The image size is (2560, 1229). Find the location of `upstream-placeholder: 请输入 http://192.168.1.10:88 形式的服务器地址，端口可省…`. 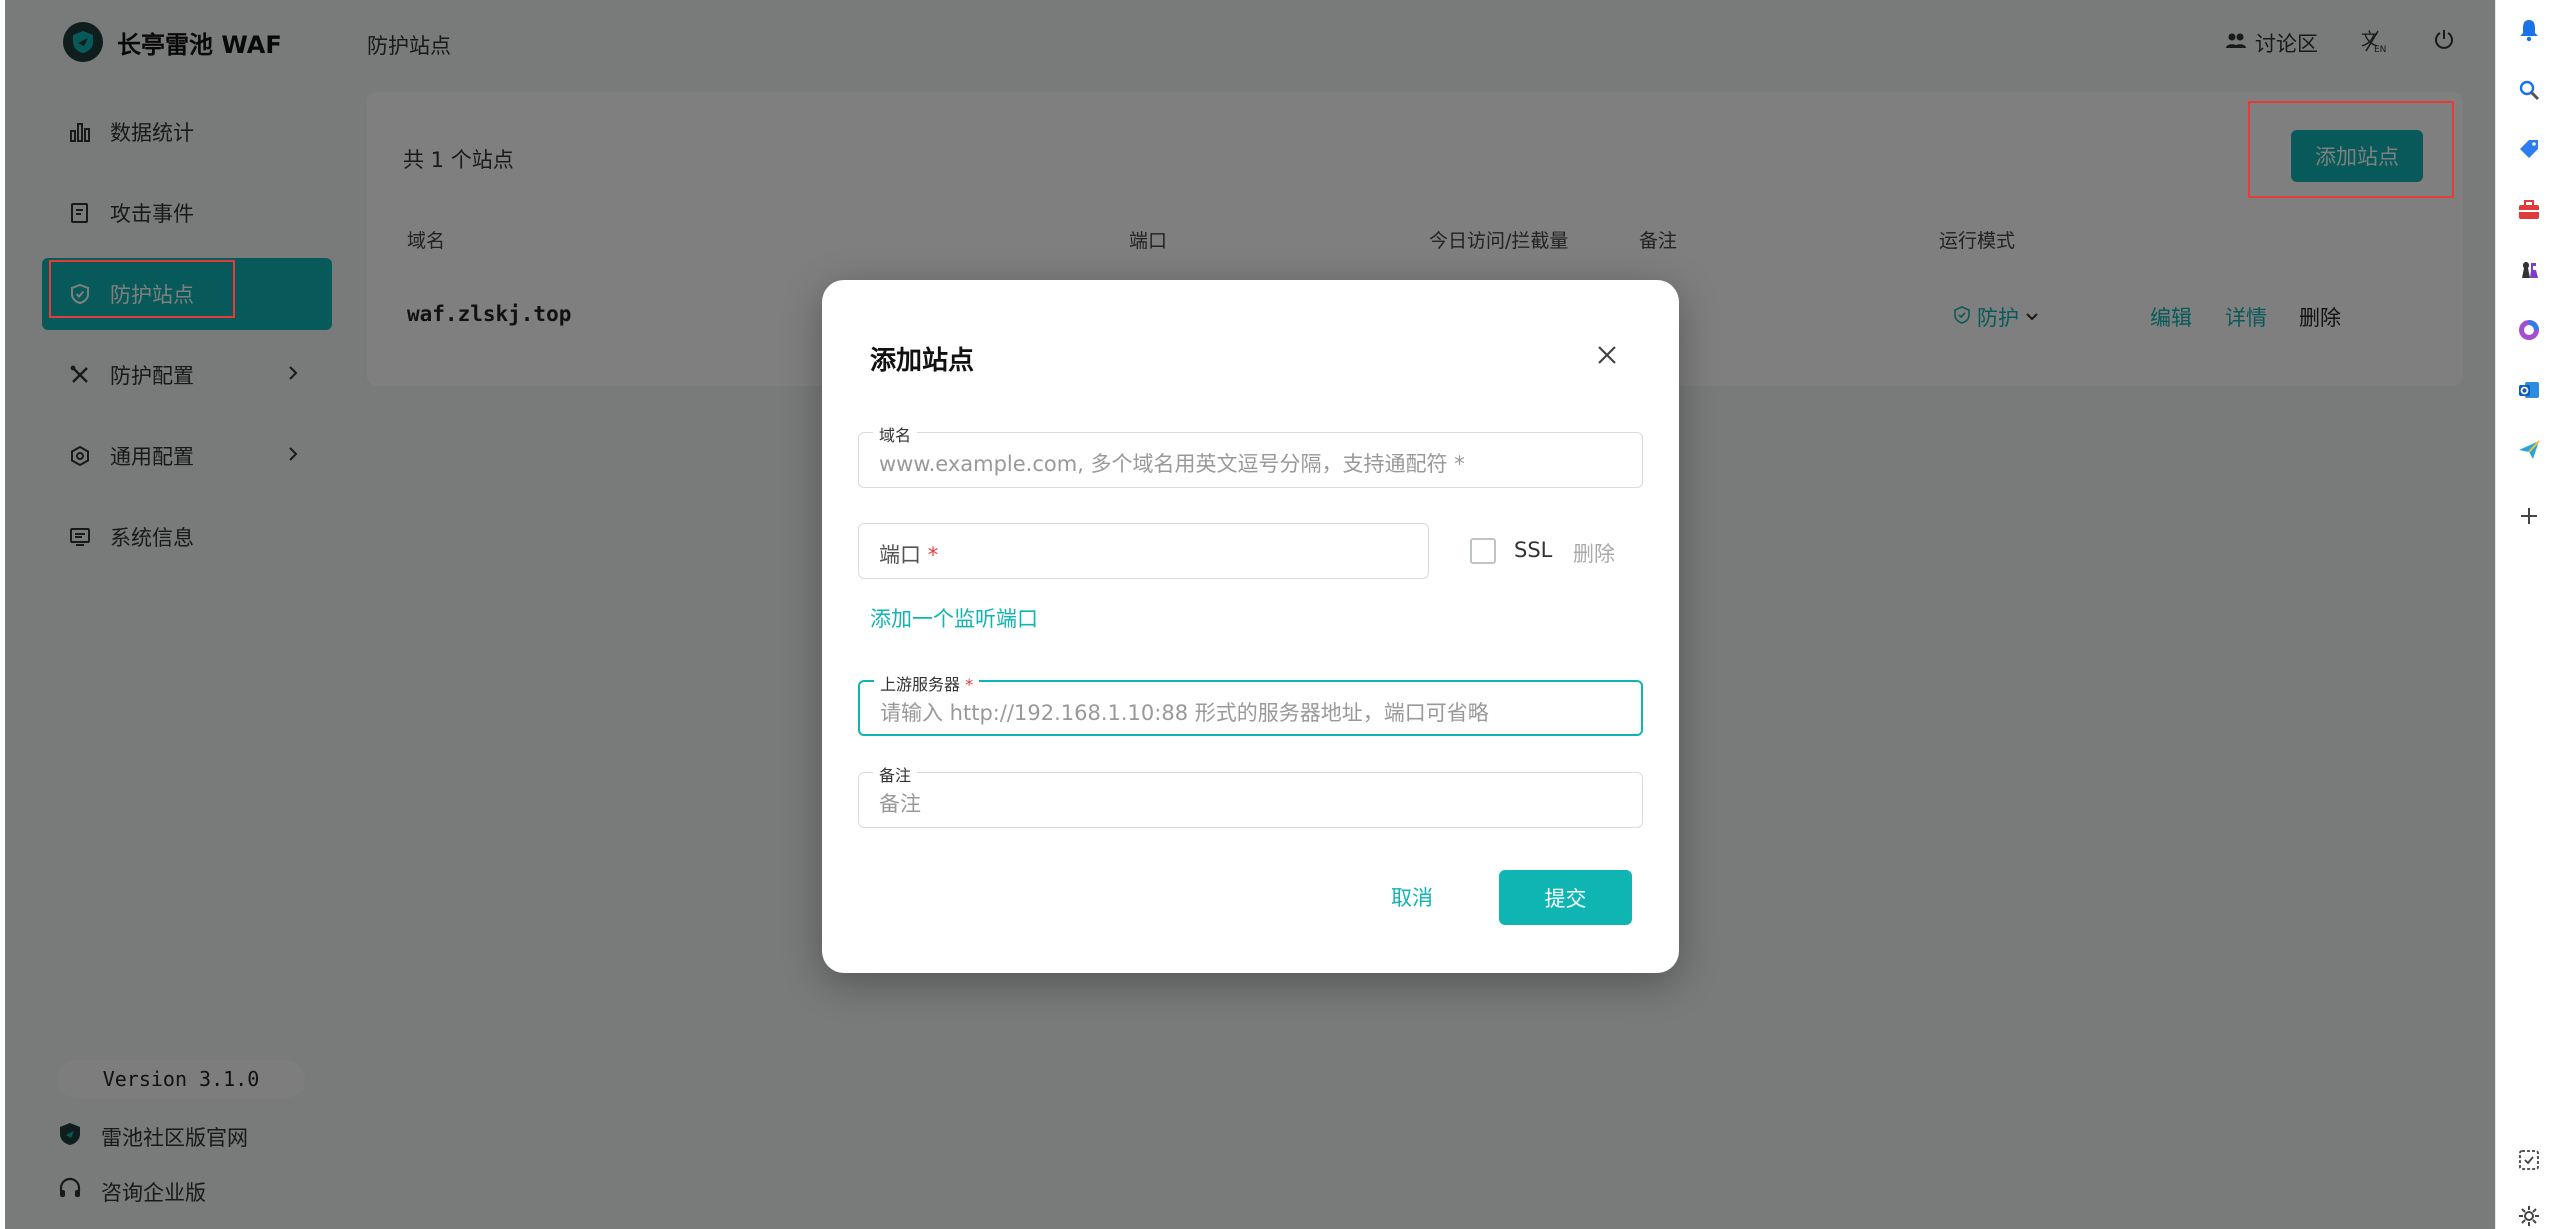

upstream-placeholder: 请输入 http://192.168.1.10:88 形式的服务器地址，端口可省… is located at coordinates (1184, 713).